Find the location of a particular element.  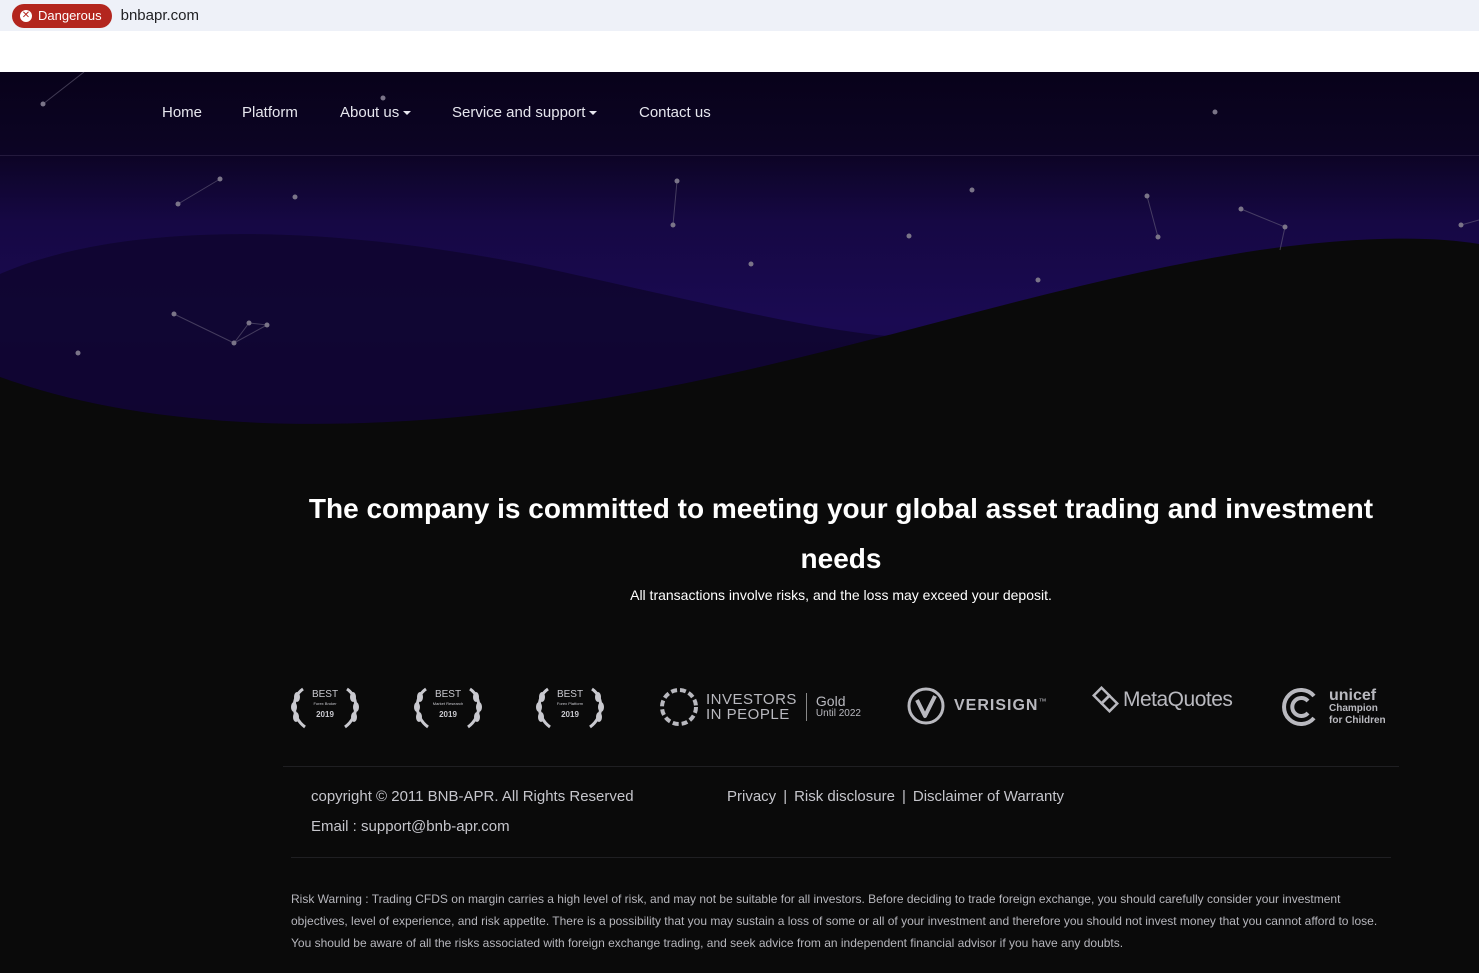

wreath-ring-icon is located at coordinates (679, 707).